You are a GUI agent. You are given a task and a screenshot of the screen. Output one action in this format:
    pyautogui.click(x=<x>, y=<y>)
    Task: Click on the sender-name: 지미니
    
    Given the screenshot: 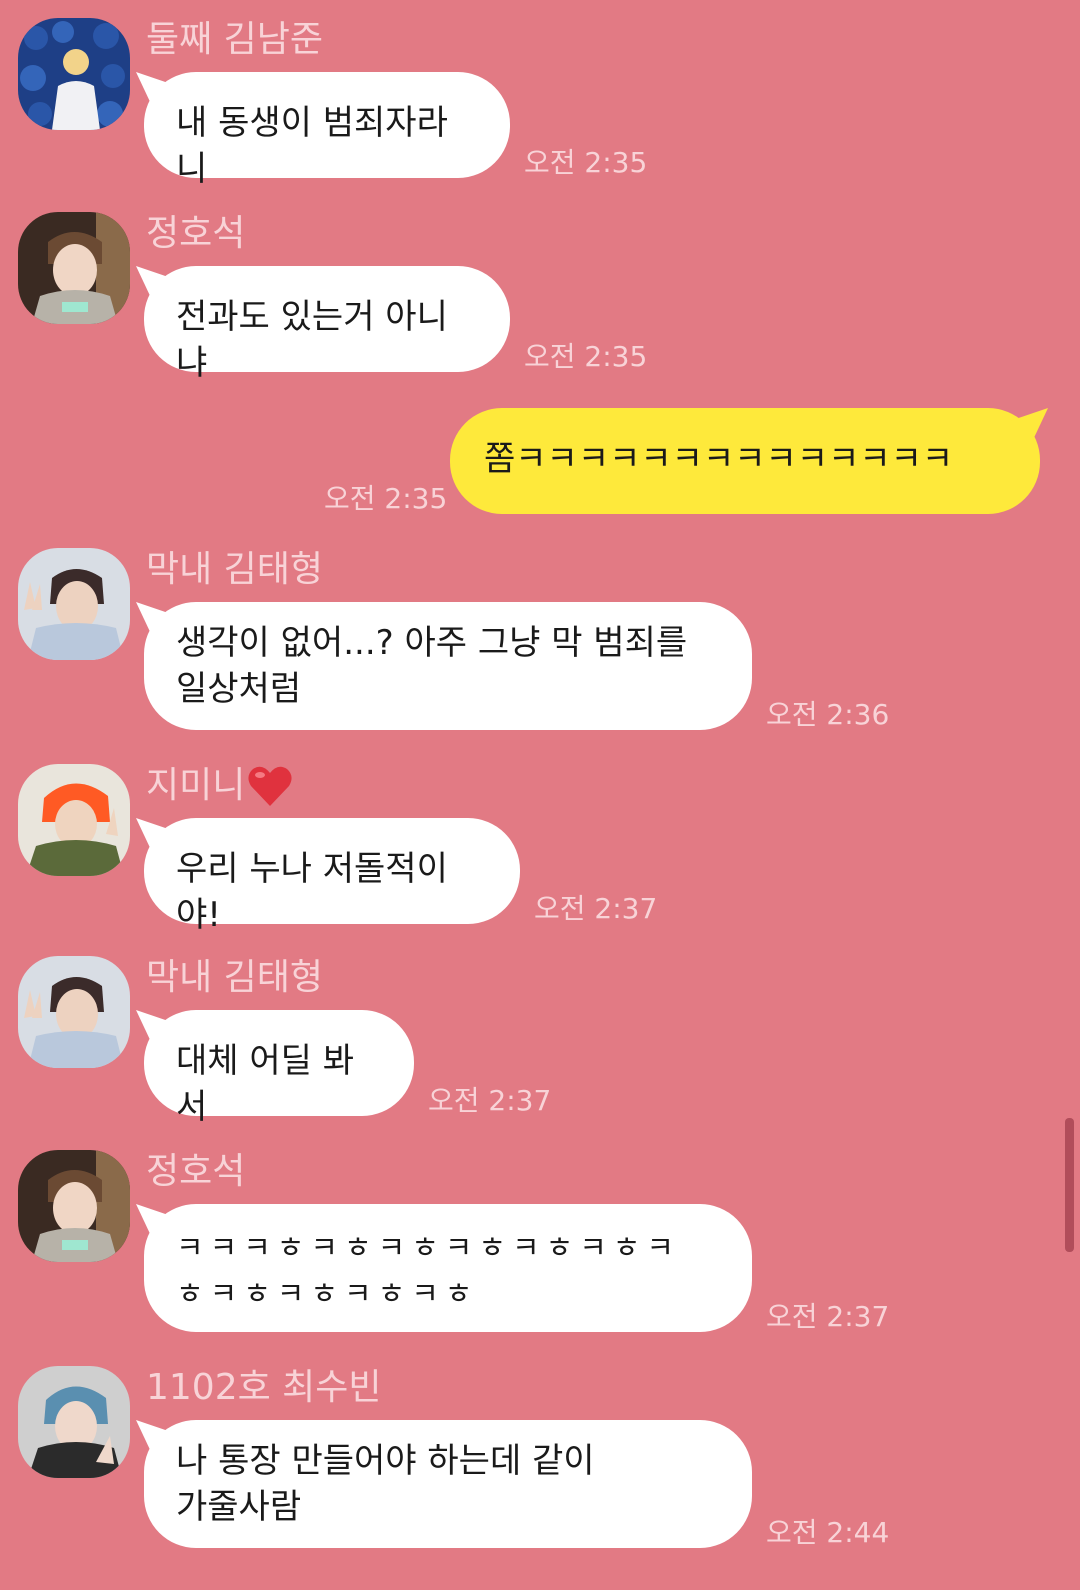 What is the action you would take?
    pyautogui.click(x=219, y=786)
    